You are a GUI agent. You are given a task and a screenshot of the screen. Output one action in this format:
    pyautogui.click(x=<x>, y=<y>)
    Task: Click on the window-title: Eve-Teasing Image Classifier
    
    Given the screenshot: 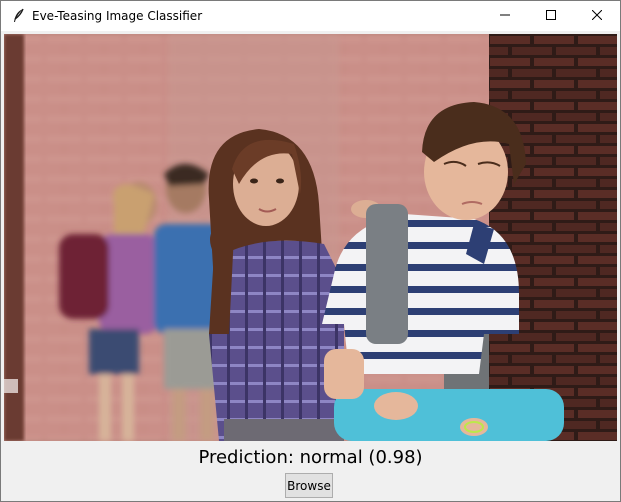 What is the action you would take?
    pyautogui.click(x=117, y=16)
    